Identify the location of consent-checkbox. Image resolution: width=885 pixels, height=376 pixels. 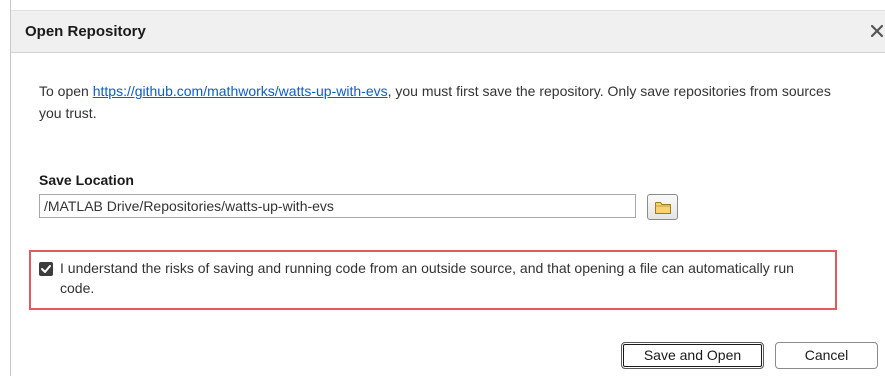
(46, 269).